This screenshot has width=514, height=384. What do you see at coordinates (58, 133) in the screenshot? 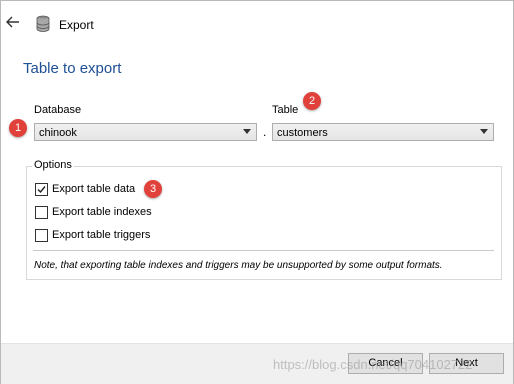
I see `database-value: chinook` at bounding box center [58, 133].